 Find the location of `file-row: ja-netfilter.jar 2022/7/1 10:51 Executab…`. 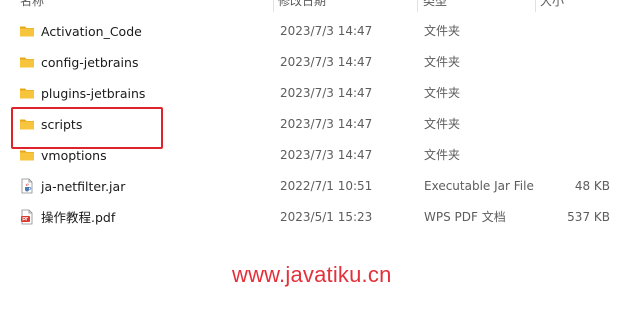

file-row: ja-netfilter.jar 2022/7/1 10:51 Executab… is located at coordinates (320, 186).